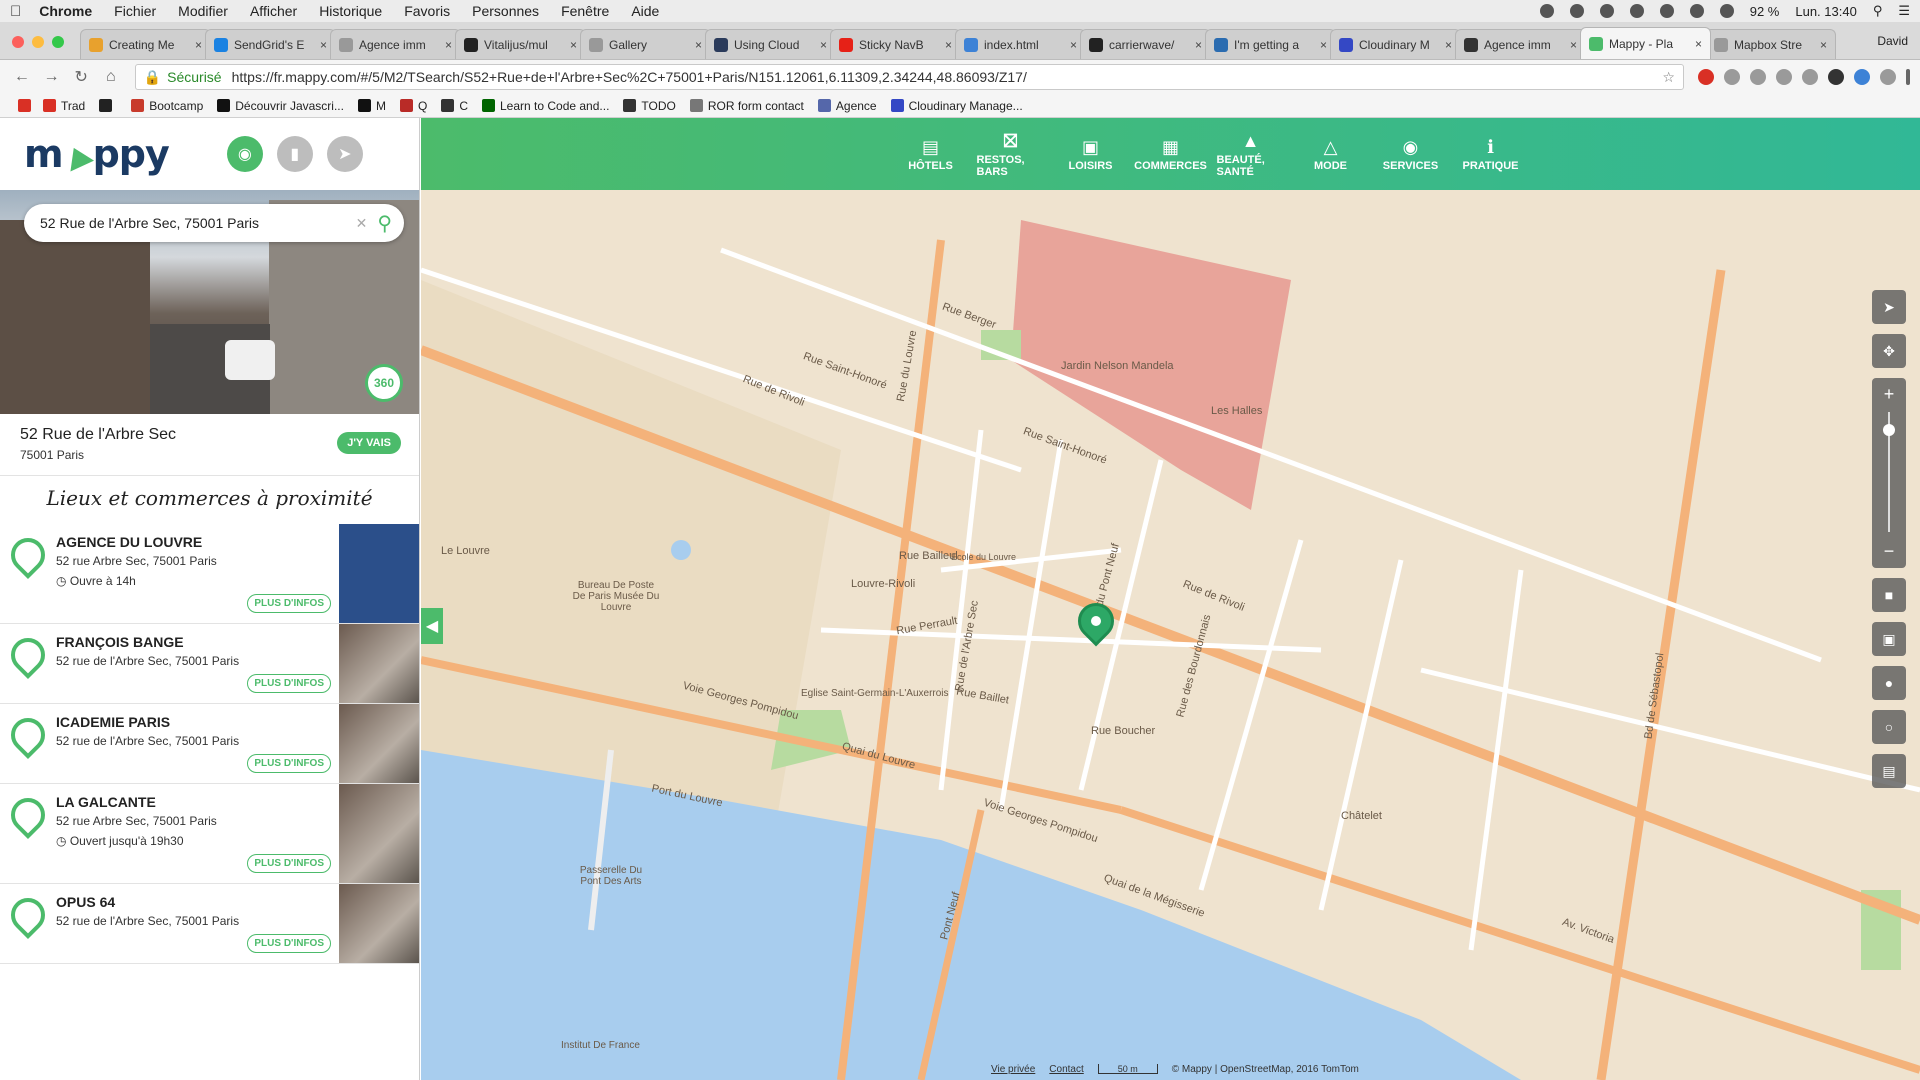  Describe the element at coordinates (847, 106) in the screenshot. I see `bookmark-item: Agence` at that location.